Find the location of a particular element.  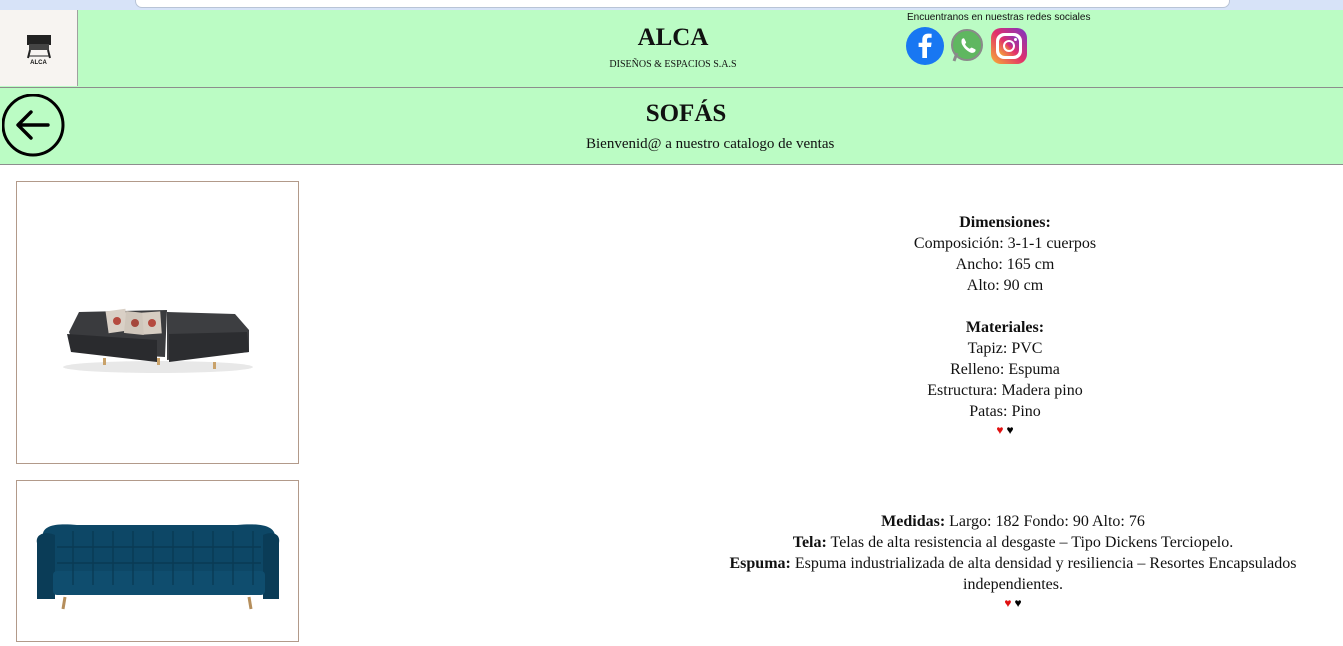

chair-logo-icon is located at coordinates (39, 47).